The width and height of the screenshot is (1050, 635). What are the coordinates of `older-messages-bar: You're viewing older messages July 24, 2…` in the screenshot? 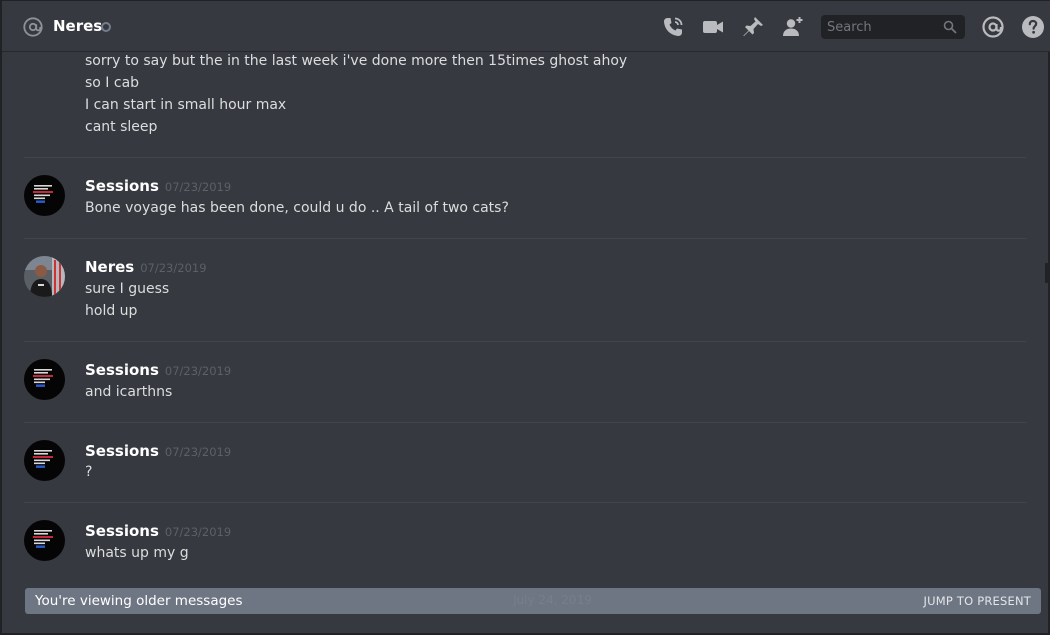 It's located at (533, 601).